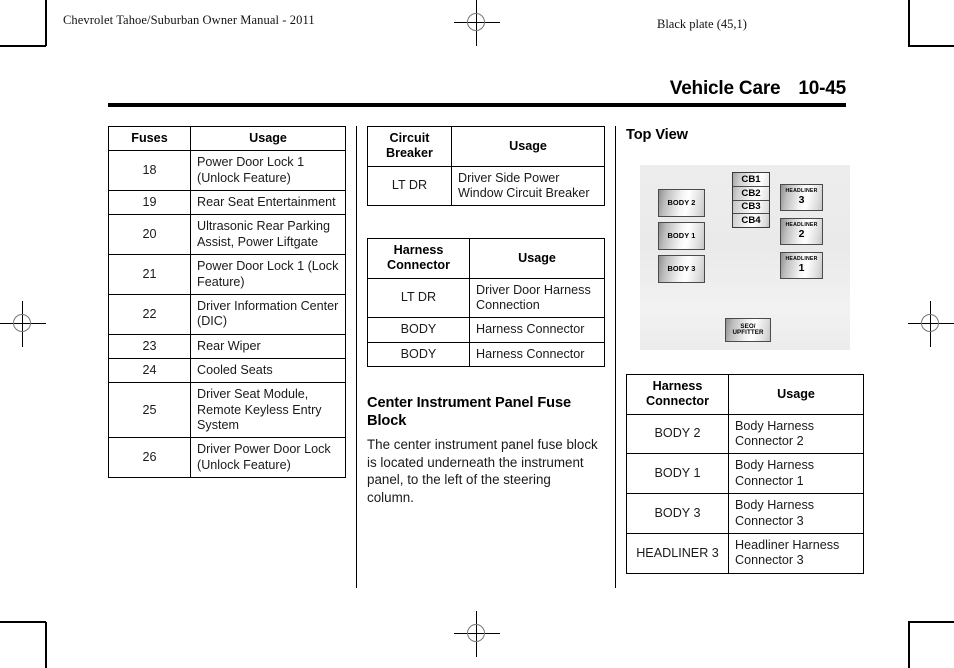 The height and width of the screenshot is (668, 954). Describe the element at coordinates (725, 88) in the screenshot. I see `page-title: Vehicle Care` at that location.